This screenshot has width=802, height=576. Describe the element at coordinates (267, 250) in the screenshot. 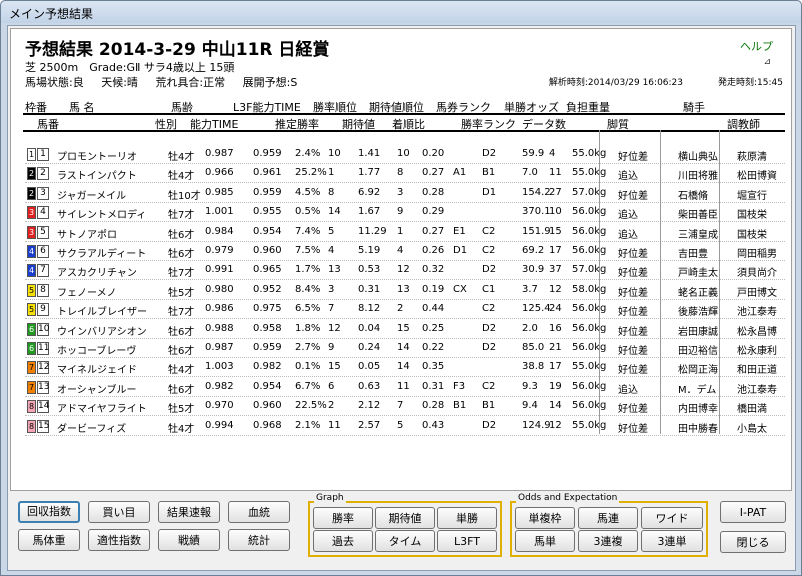

I see `l3f-time: 0.960` at that location.